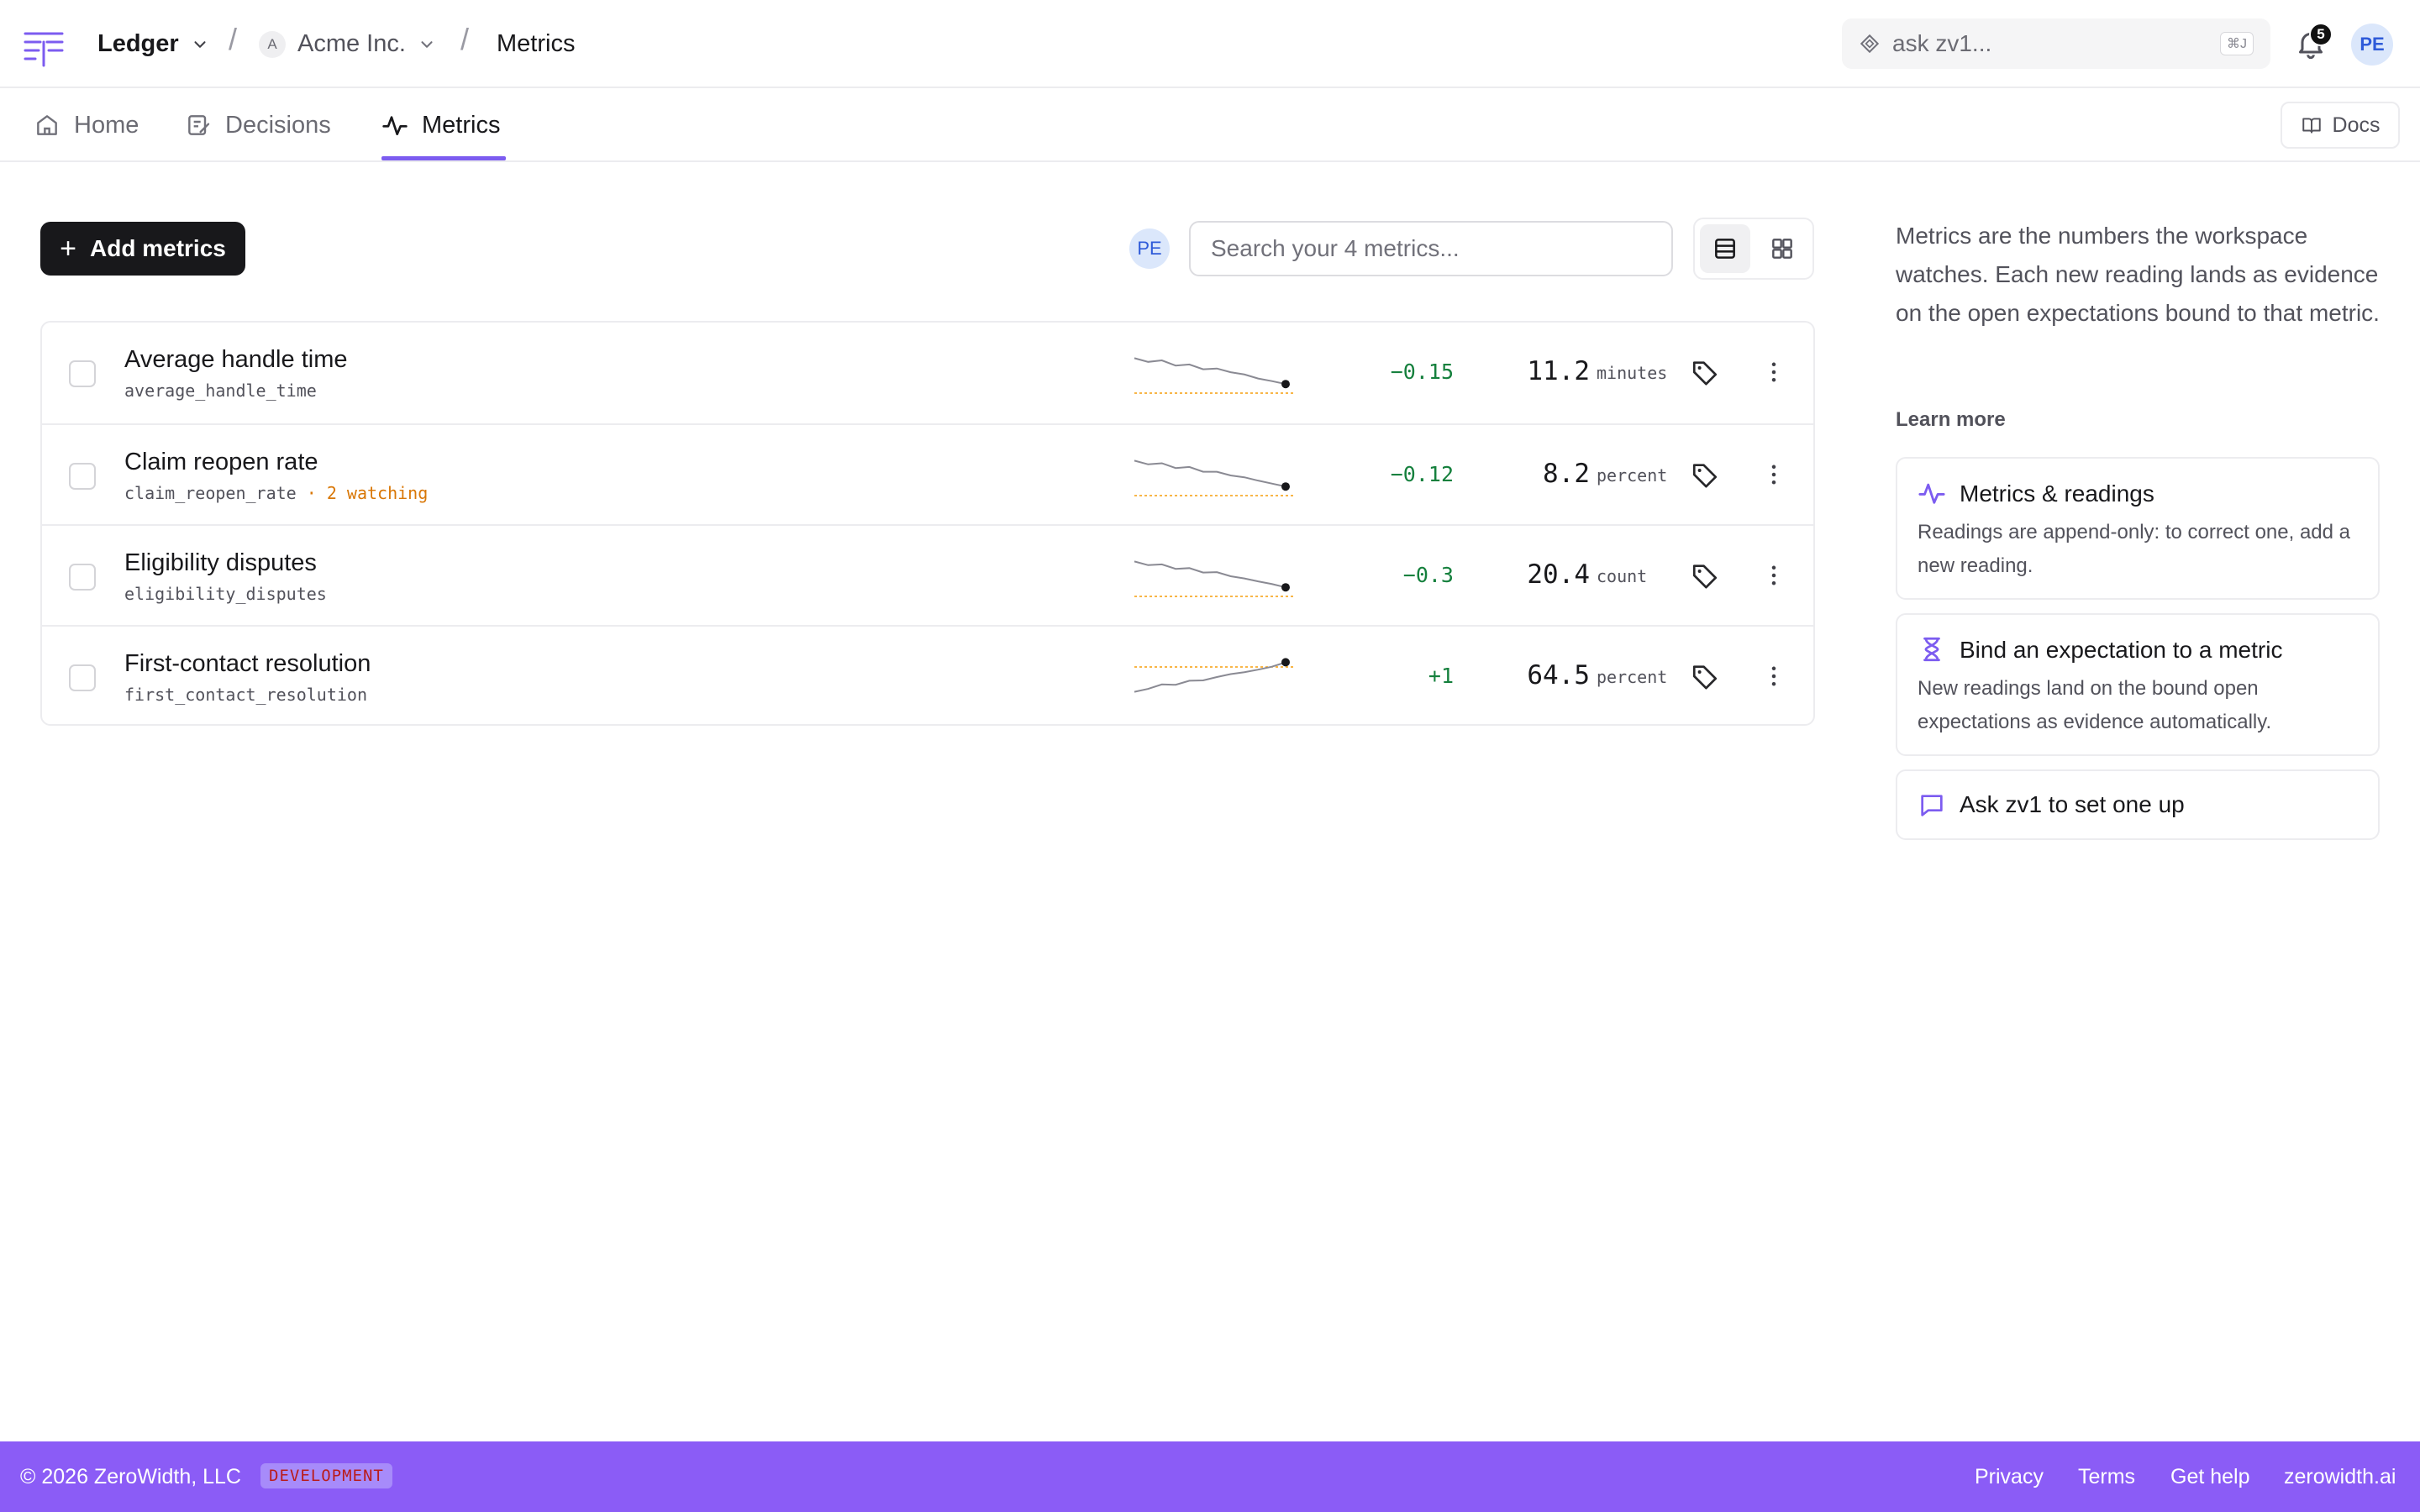 The height and width of the screenshot is (1512, 2420). I want to click on org-switcher: A Acme Inc., so click(347, 44).